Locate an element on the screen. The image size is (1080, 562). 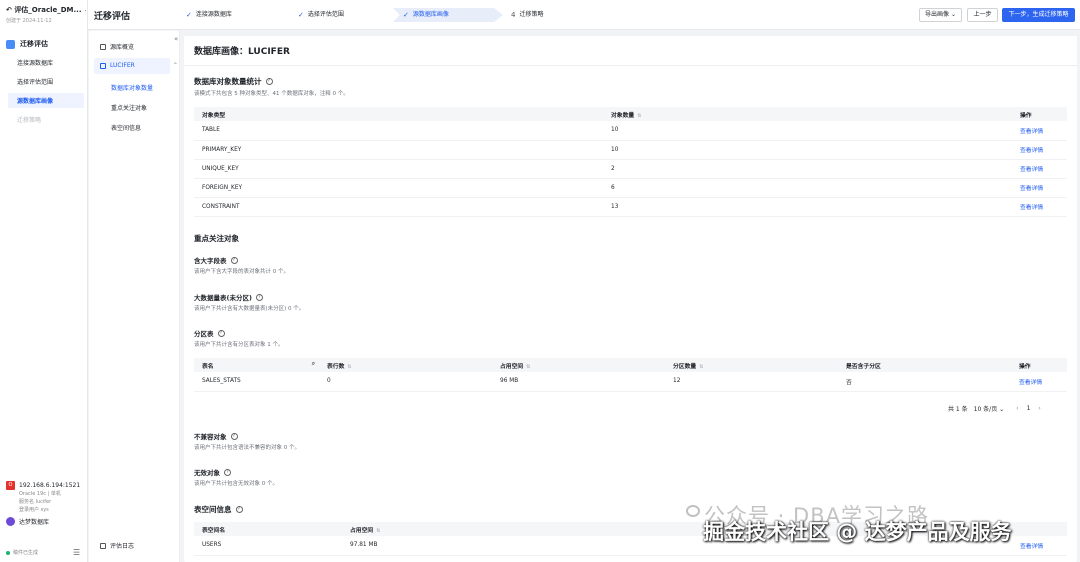
source-ip: 192.168.6.194:1521 is located at coordinates (50, 485).